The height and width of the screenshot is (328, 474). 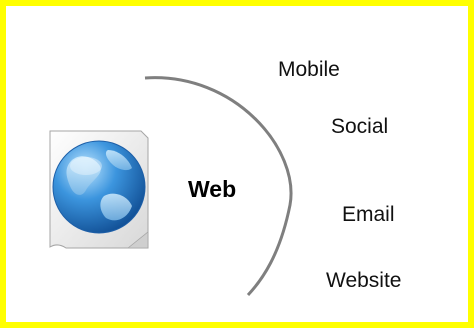 I want to click on item-email: Email, so click(x=368, y=214).